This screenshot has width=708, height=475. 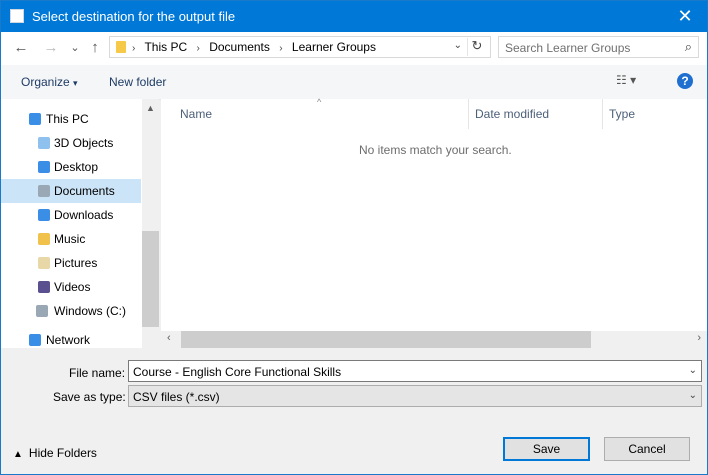 What do you see at coordinates (150, 279) in the screenshot?
I see `sidebar-scroll-thumb` at bounding box center [150, 279].